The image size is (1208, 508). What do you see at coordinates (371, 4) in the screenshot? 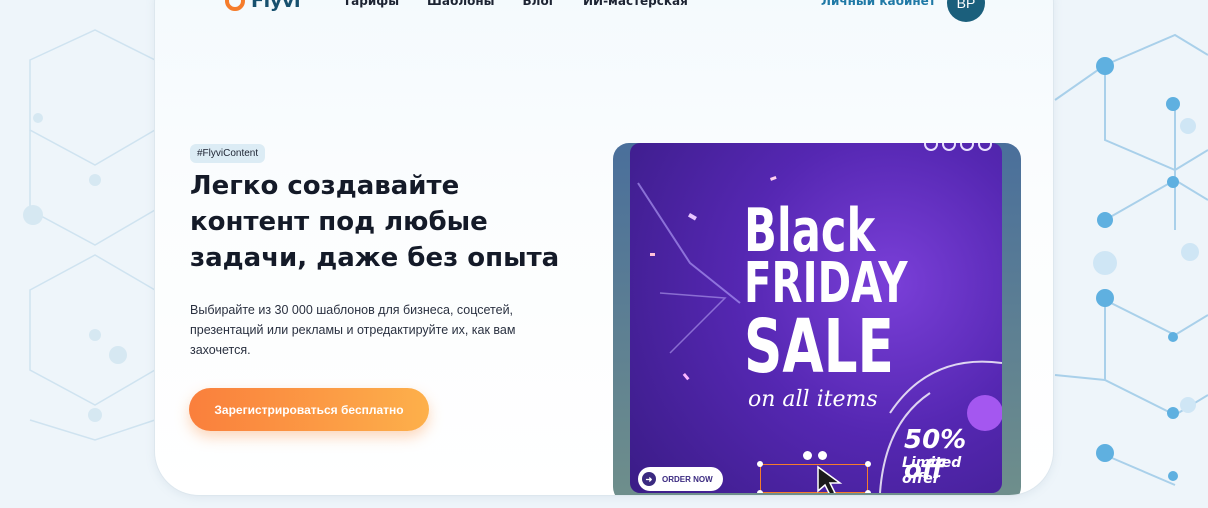
I see `nav-item-pricing: Тарифы` at bounding box center [371, 4].